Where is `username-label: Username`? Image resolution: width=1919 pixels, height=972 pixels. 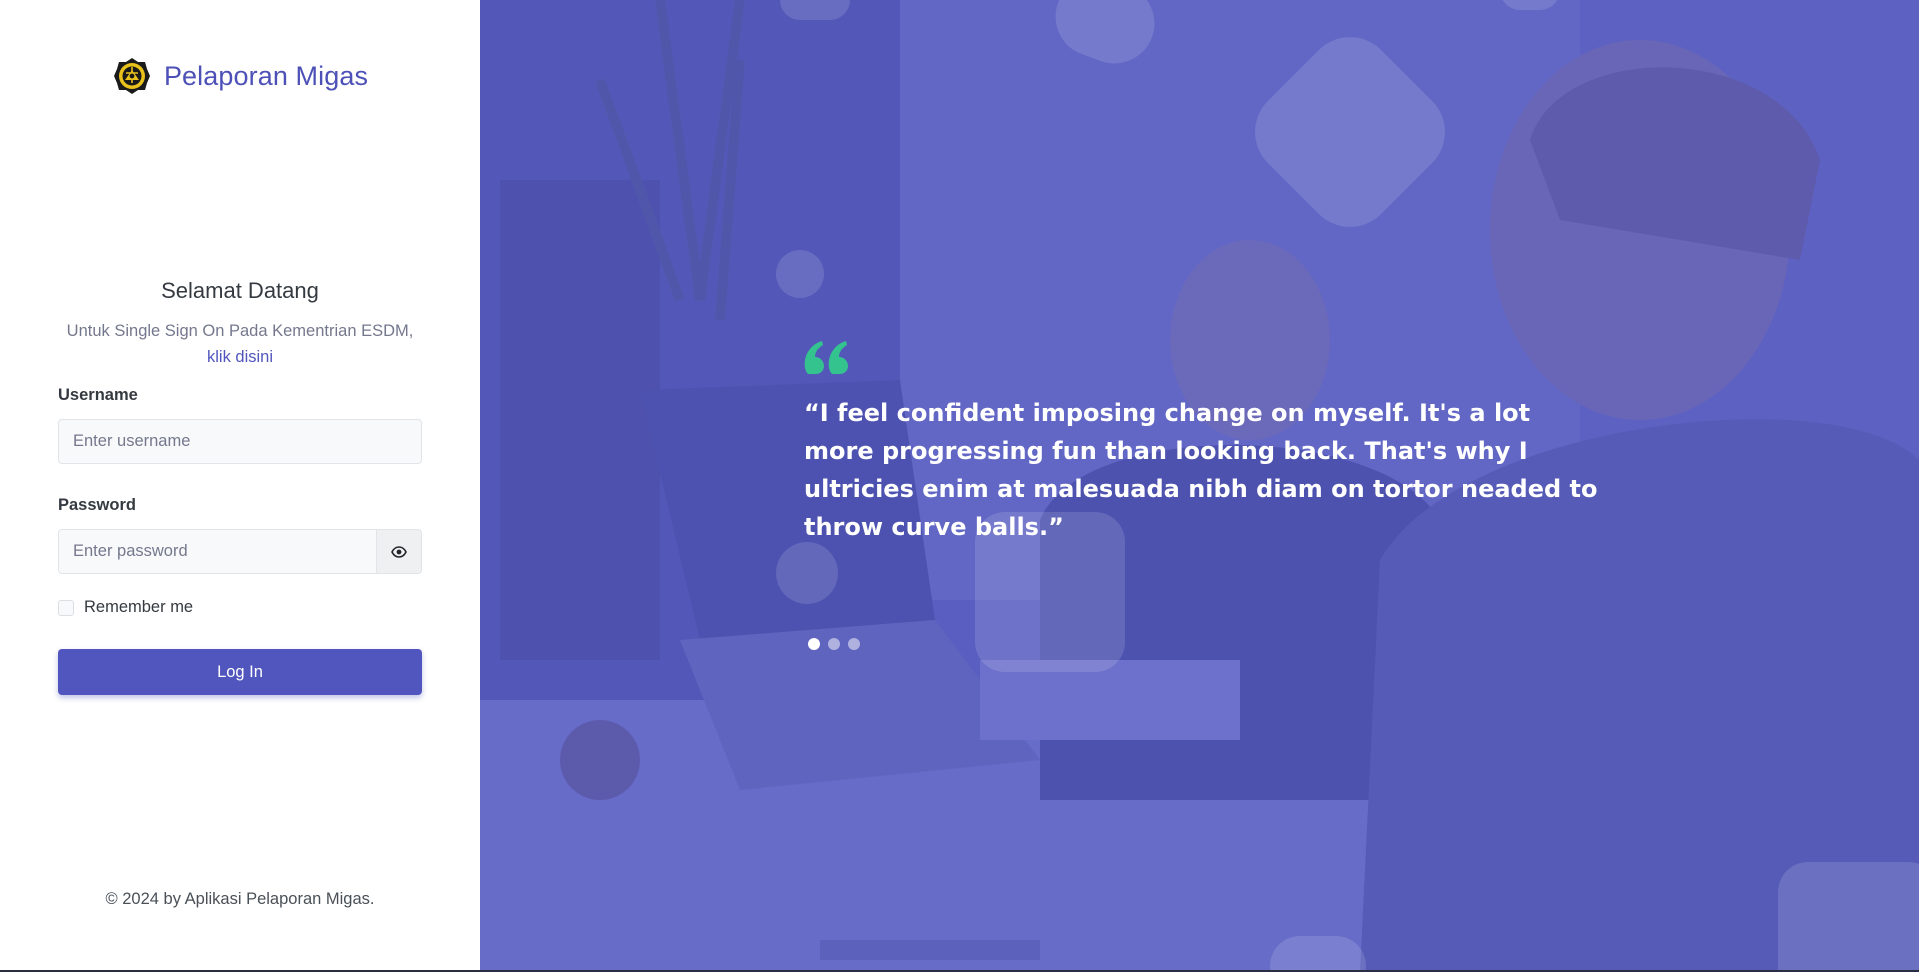
username-label: Username is located at coordinates (98, 395).